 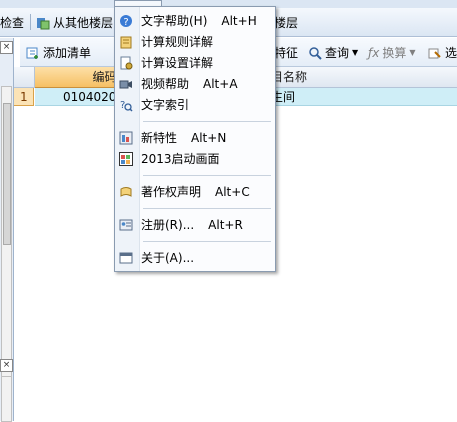 I want to click on add-list-icon, so click(x=33, y=53).